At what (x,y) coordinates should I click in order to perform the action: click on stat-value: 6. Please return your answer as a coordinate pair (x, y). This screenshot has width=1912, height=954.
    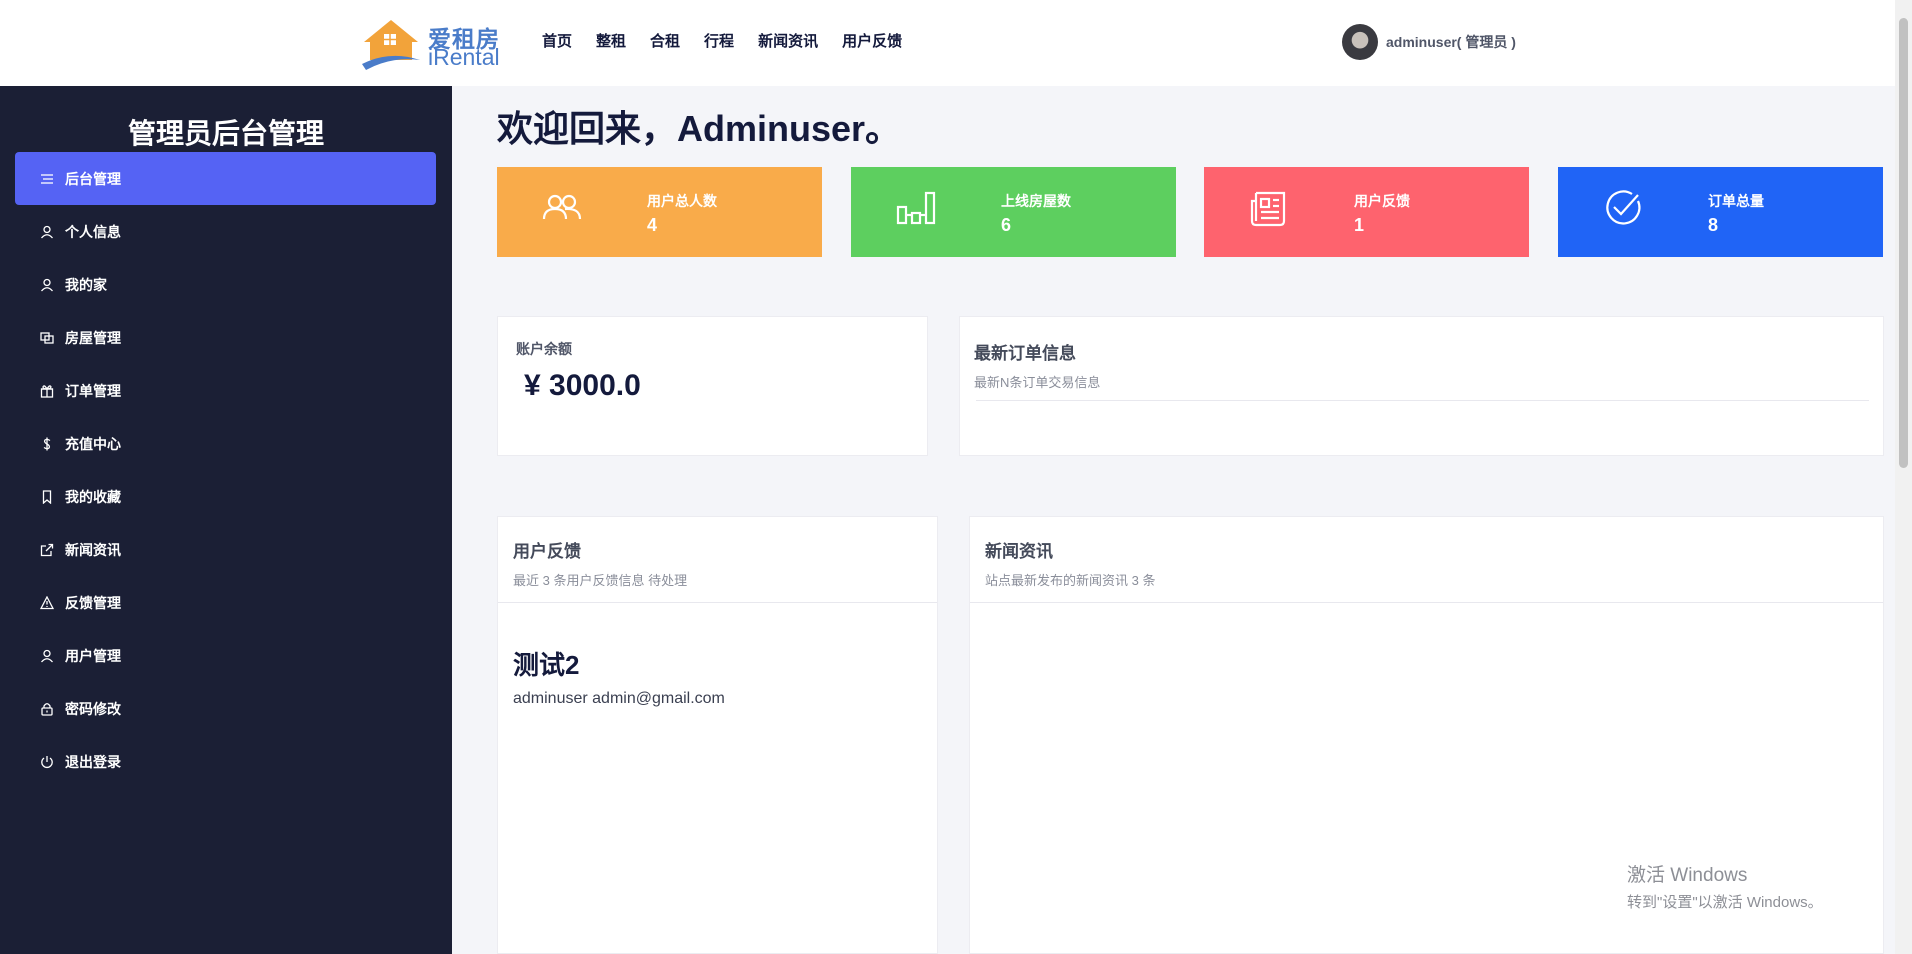
    Looking at the image, I should click on (1006, 225).